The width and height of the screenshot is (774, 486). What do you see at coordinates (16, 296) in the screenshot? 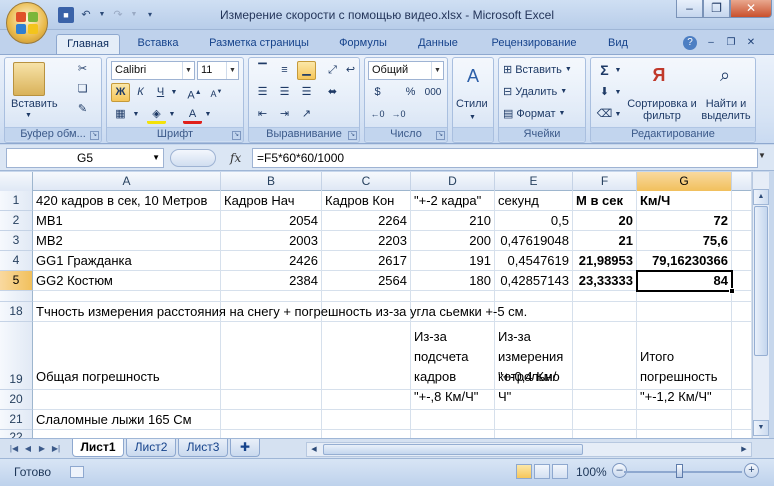
I see `row-header-17: 17` at bounding box center [16, 296].